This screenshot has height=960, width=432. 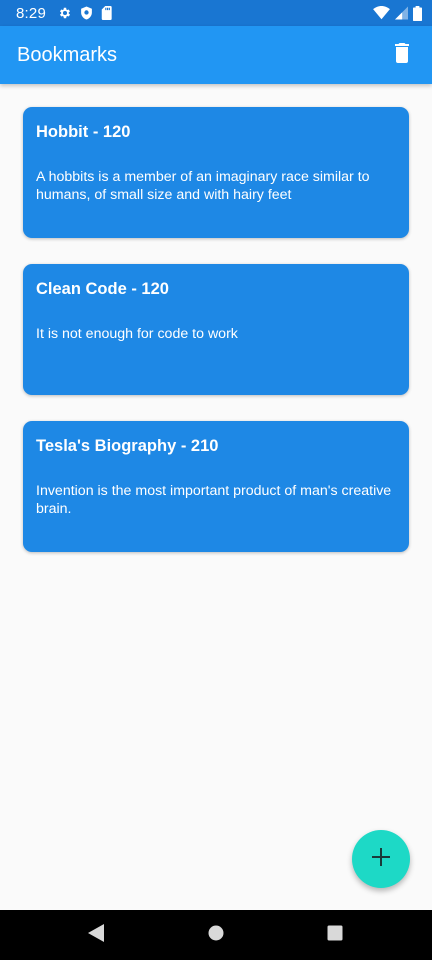 I want to click on add-bookmark-button, so click(x=381, y=859).